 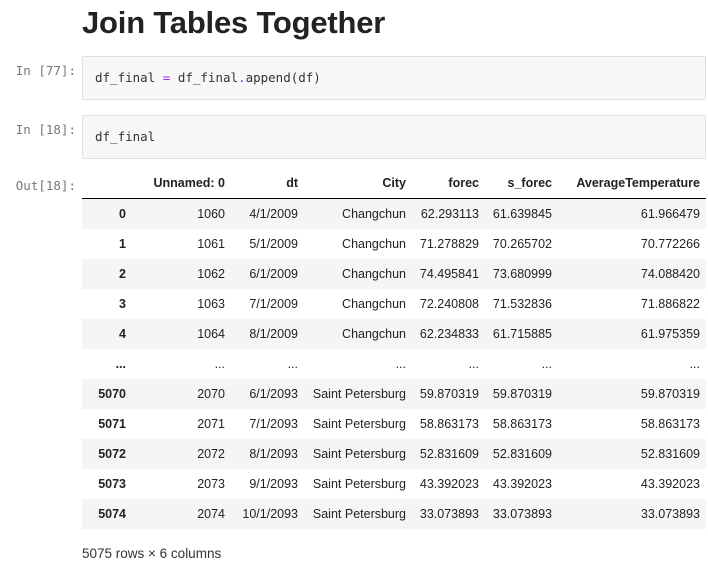 I want to click on code-object: df_final, so click(x=208, y=77).